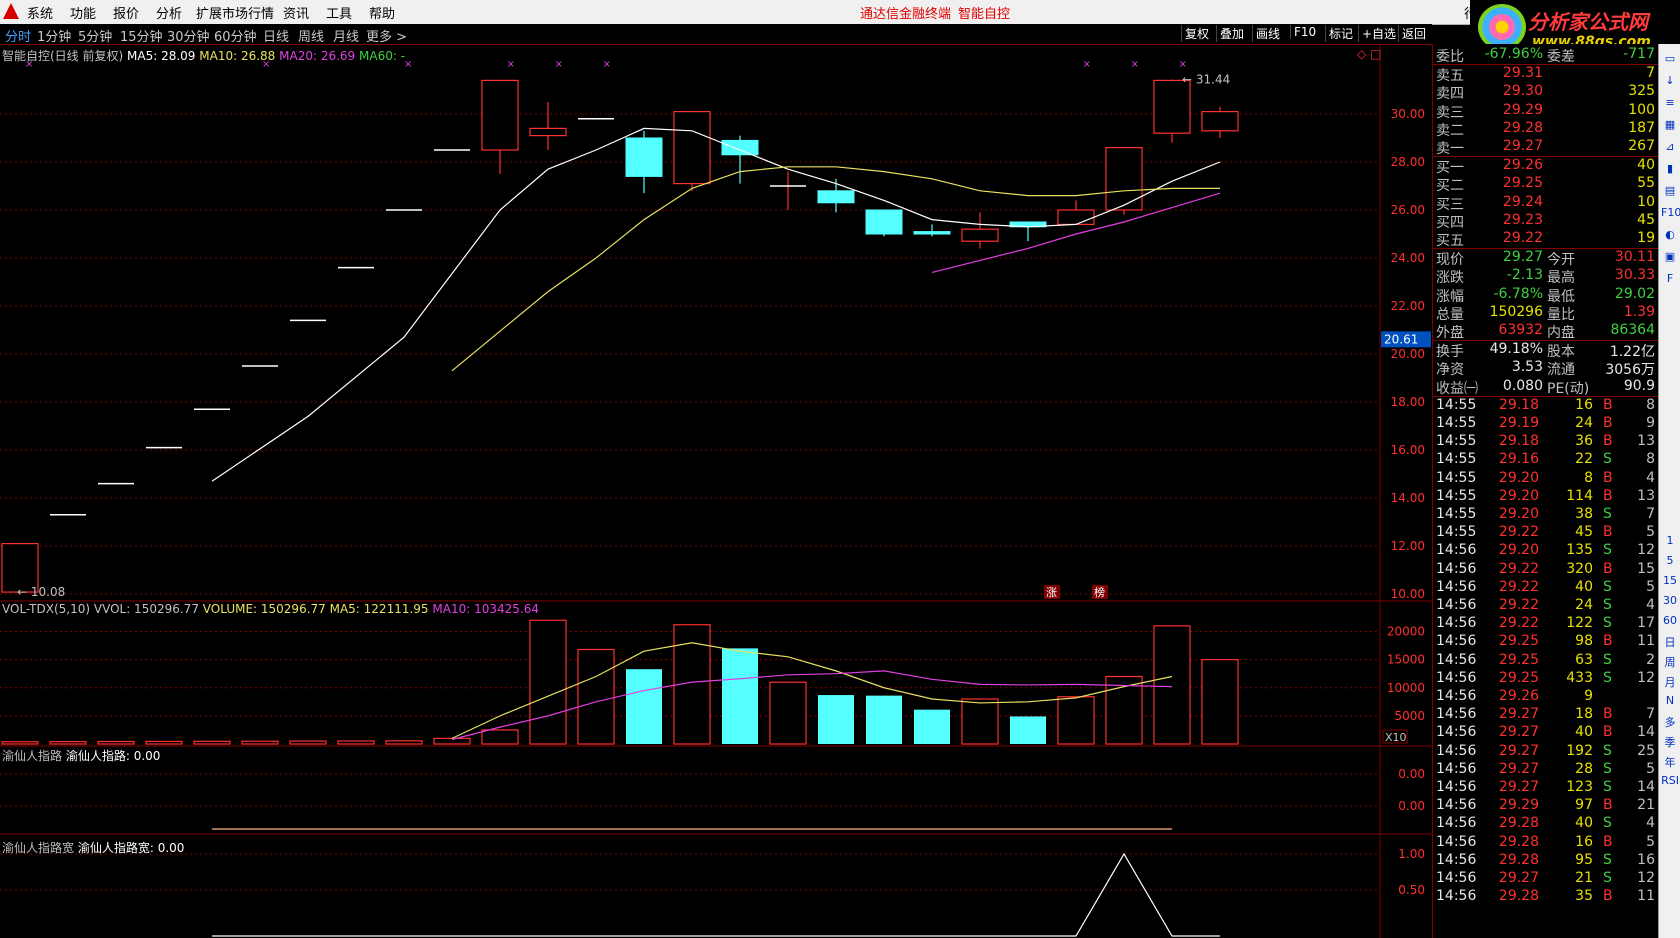  I want to click on tick-row: 14:56 29.28 95 S 16, so click(1546, 861).